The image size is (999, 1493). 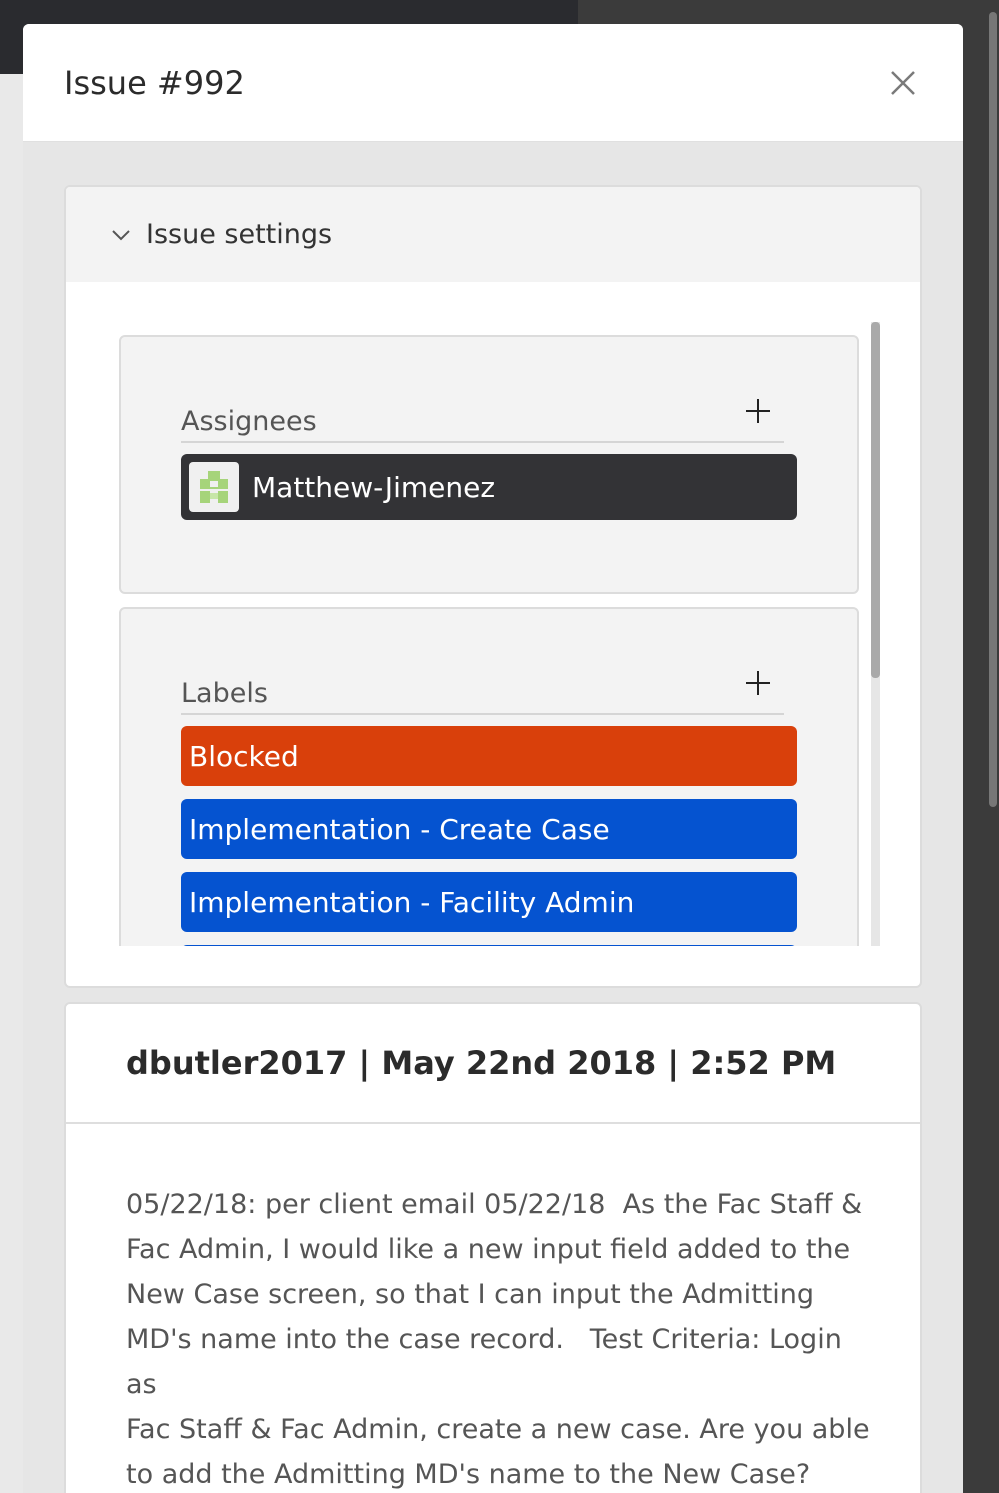 I want to click on add-label-button, so click(x=758, y=683).